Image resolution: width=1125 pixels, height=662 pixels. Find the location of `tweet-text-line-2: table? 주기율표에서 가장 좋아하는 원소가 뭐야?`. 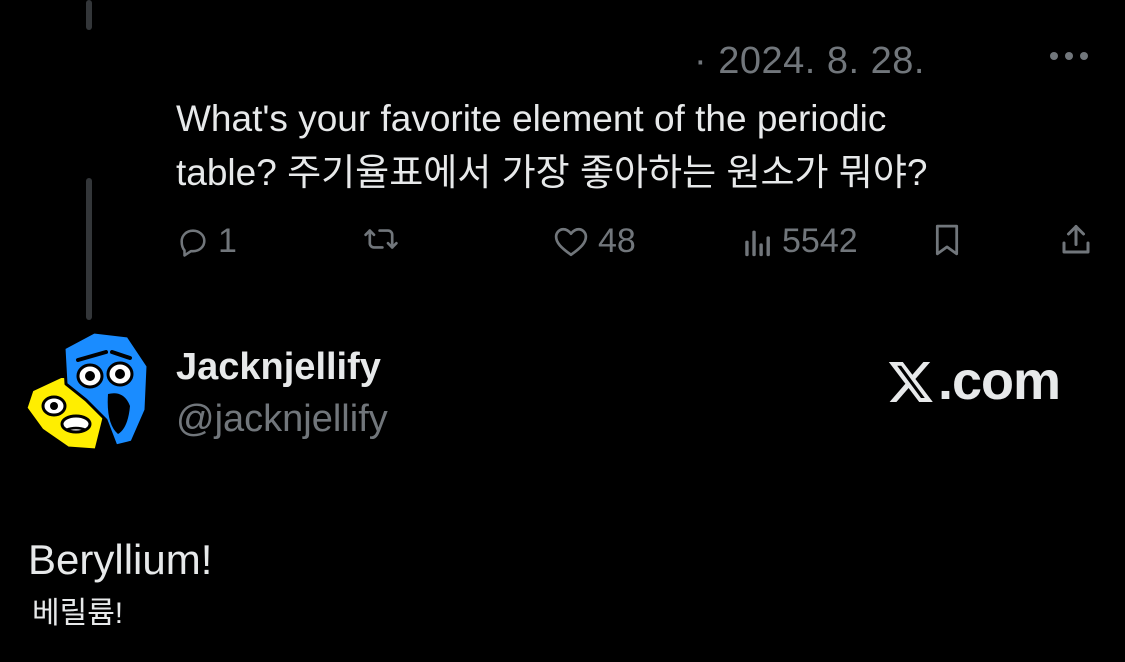

tweet-text-line-2: table? 주기율표에서 가장 좋아하는 원소가 뭐야? is located at coordinates (552, 172).